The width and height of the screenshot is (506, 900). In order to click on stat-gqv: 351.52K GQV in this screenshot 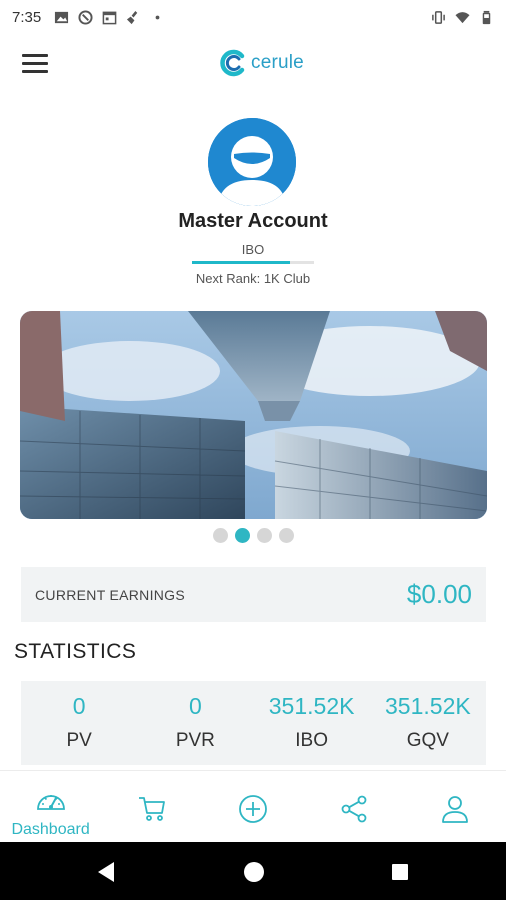, I will do `click(428, 723)`.